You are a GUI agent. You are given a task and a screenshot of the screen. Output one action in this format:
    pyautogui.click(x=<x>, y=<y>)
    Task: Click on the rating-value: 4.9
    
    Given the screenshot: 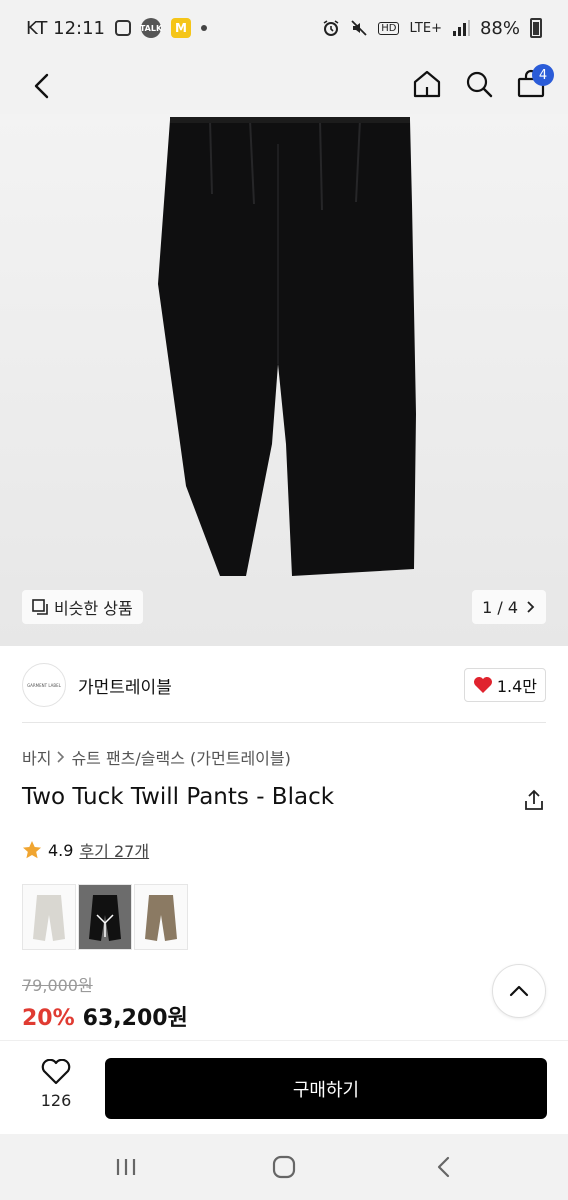 What is the action you would take?
    pyautogui.click(x=61, y=850)
    